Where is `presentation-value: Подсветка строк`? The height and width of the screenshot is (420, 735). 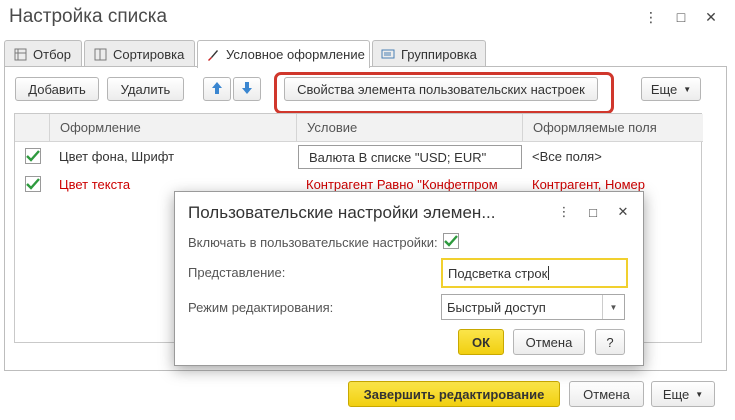
presentation-value: Подсветка строк is located at coordinates (498, 273).